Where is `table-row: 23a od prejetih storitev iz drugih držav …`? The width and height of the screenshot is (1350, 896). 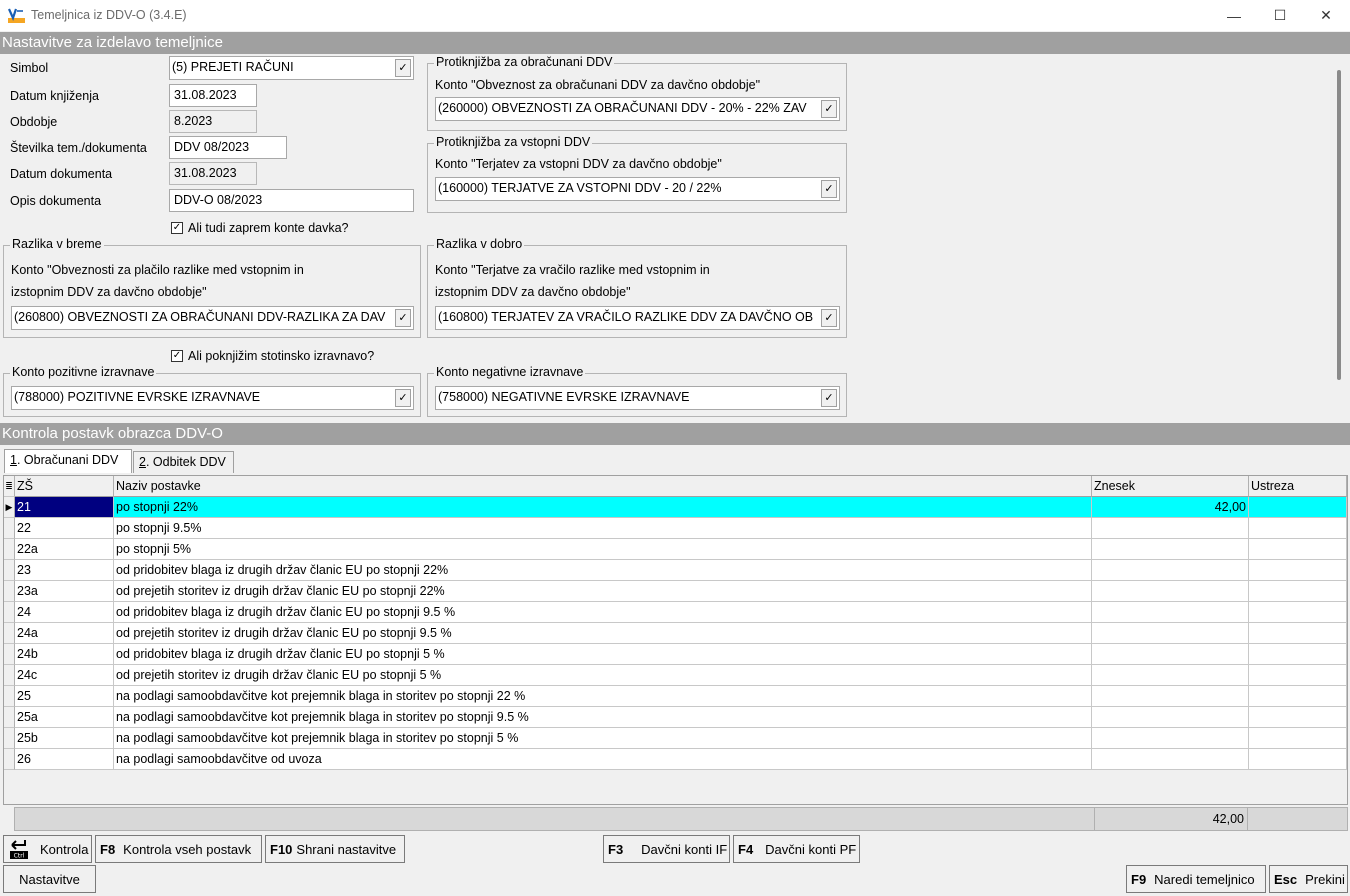 table-row: 23a od prejetih storitev iz drugih držav … is located at coordinates (675, 591).